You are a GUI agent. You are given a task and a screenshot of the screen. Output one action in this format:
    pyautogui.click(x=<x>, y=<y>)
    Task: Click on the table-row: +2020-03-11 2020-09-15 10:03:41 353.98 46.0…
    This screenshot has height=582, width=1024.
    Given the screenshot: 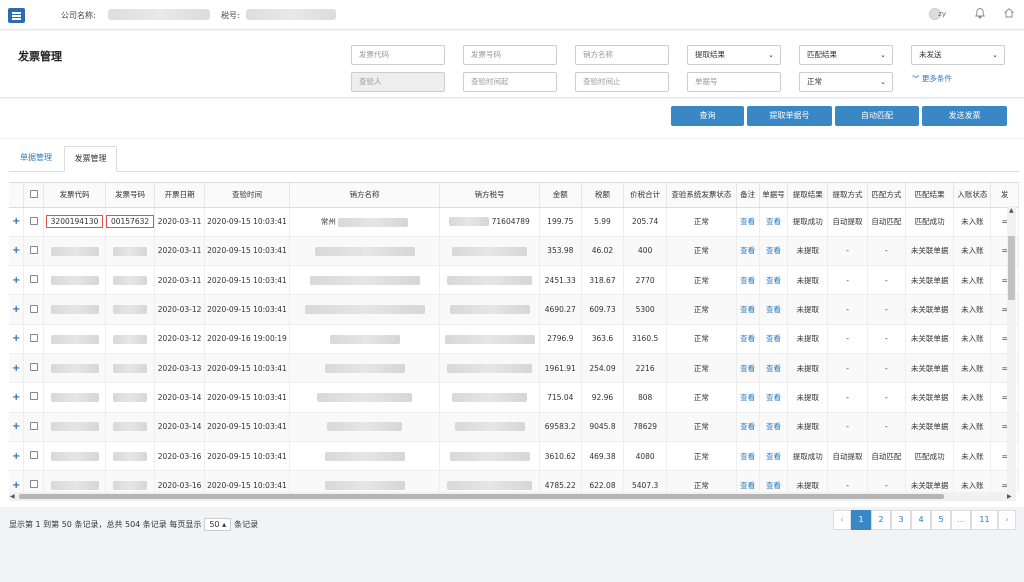 What is the action you would take?
    pyautogui.click(x=514, y=251)
    